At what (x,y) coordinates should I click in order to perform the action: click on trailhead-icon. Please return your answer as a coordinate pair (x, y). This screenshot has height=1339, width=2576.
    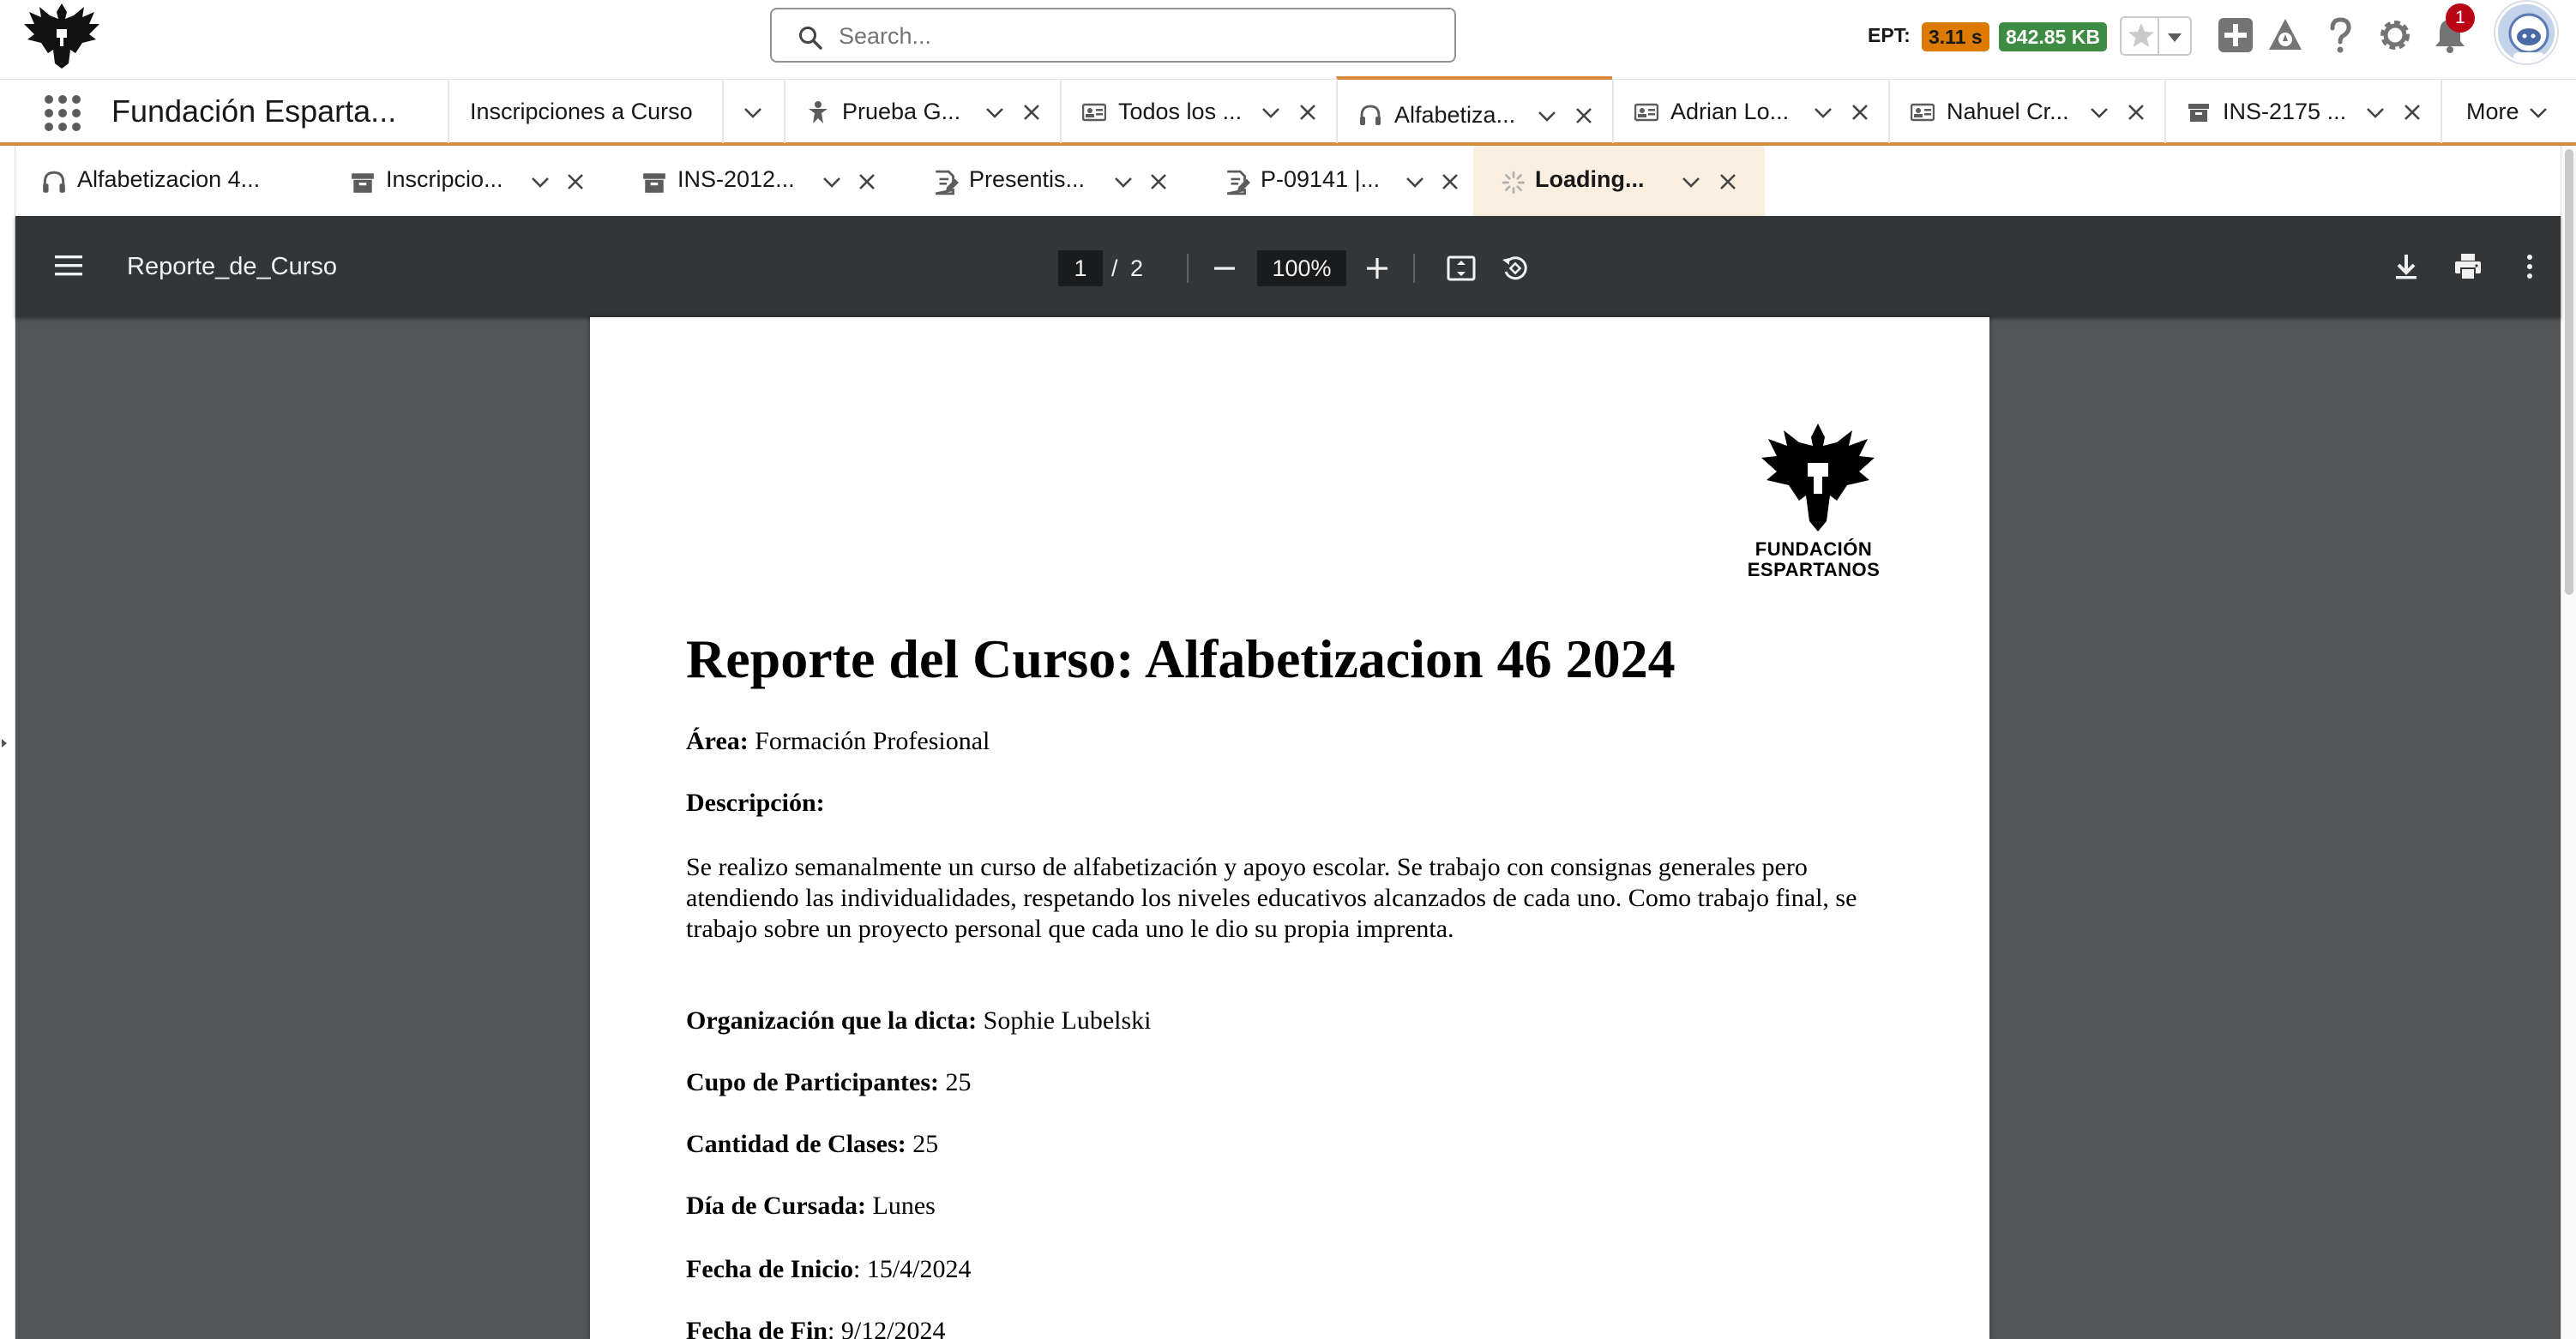
    Looking at the image, I should click on (2285, 35).